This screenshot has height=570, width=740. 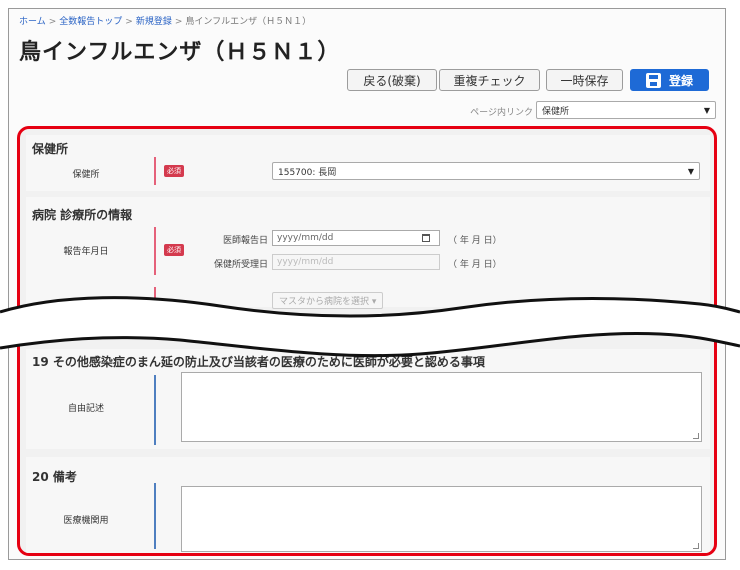 What do you see at coordinates (441, 519) in the screenshot?
I see `remarks-textarea` at bounding box center [441, 519].